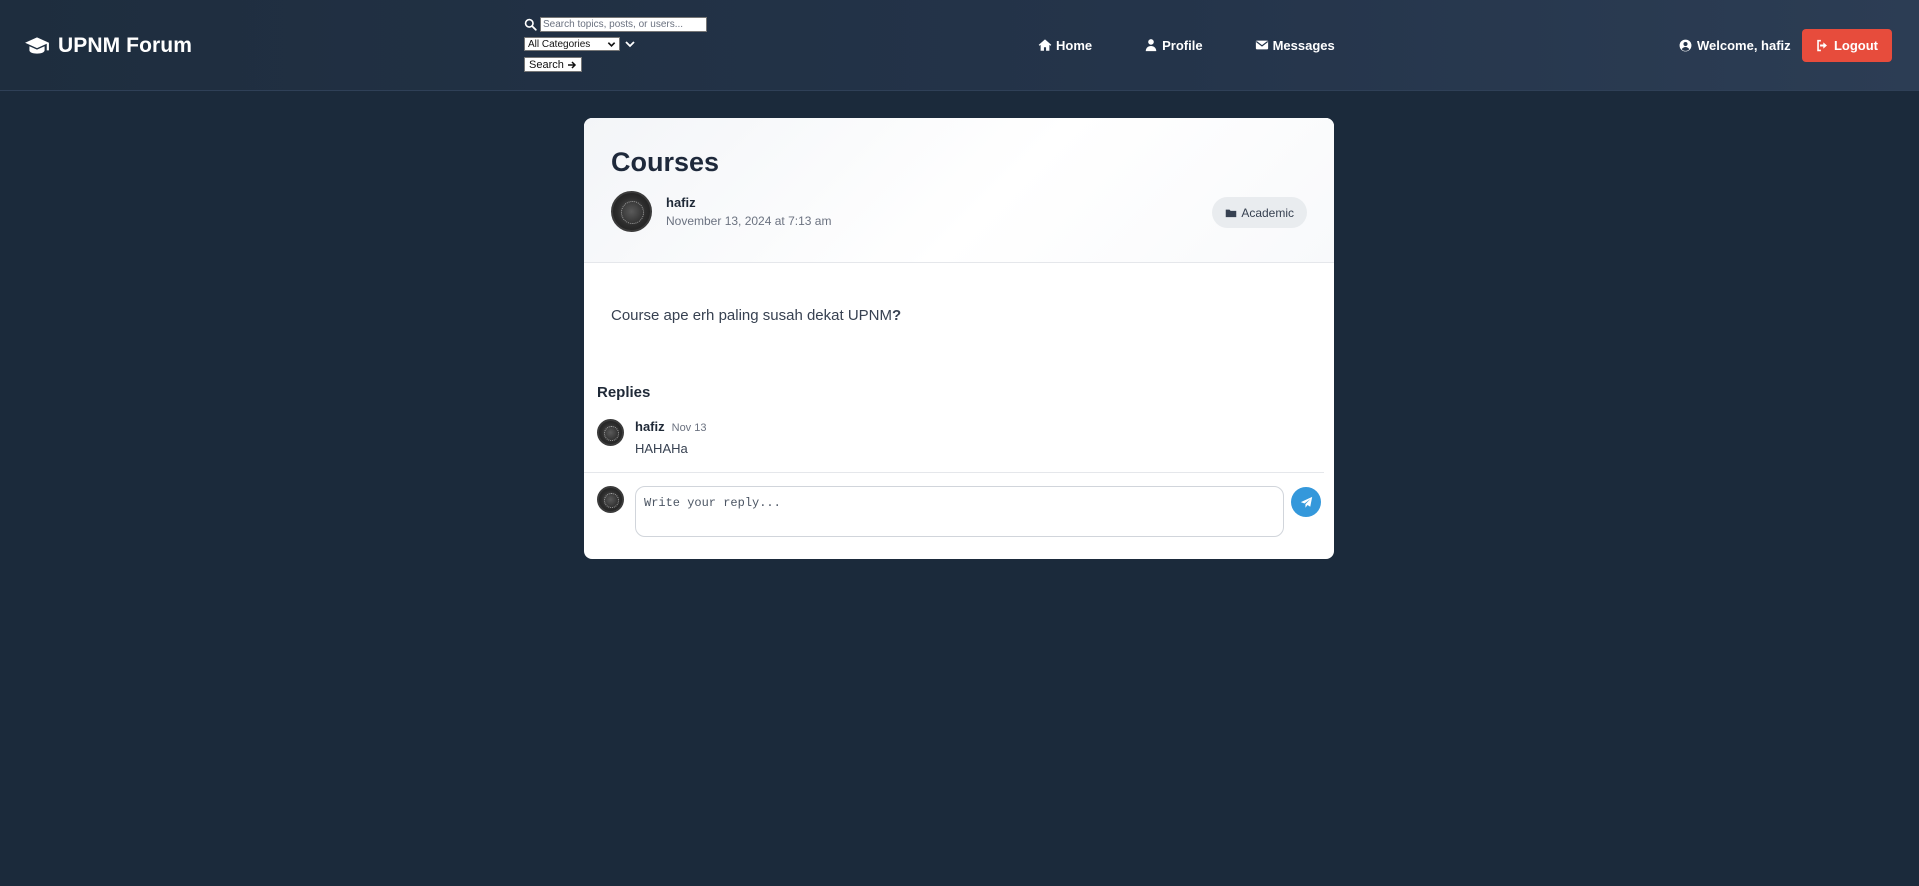 Image resolution: width=1919 pixels, height=886 pixels. What do you see at coordinates (959, 319) in the screenshot?
I see `post-body: Course ape erh paling susah dekat UPNM?` at bounding box center [959, 319].